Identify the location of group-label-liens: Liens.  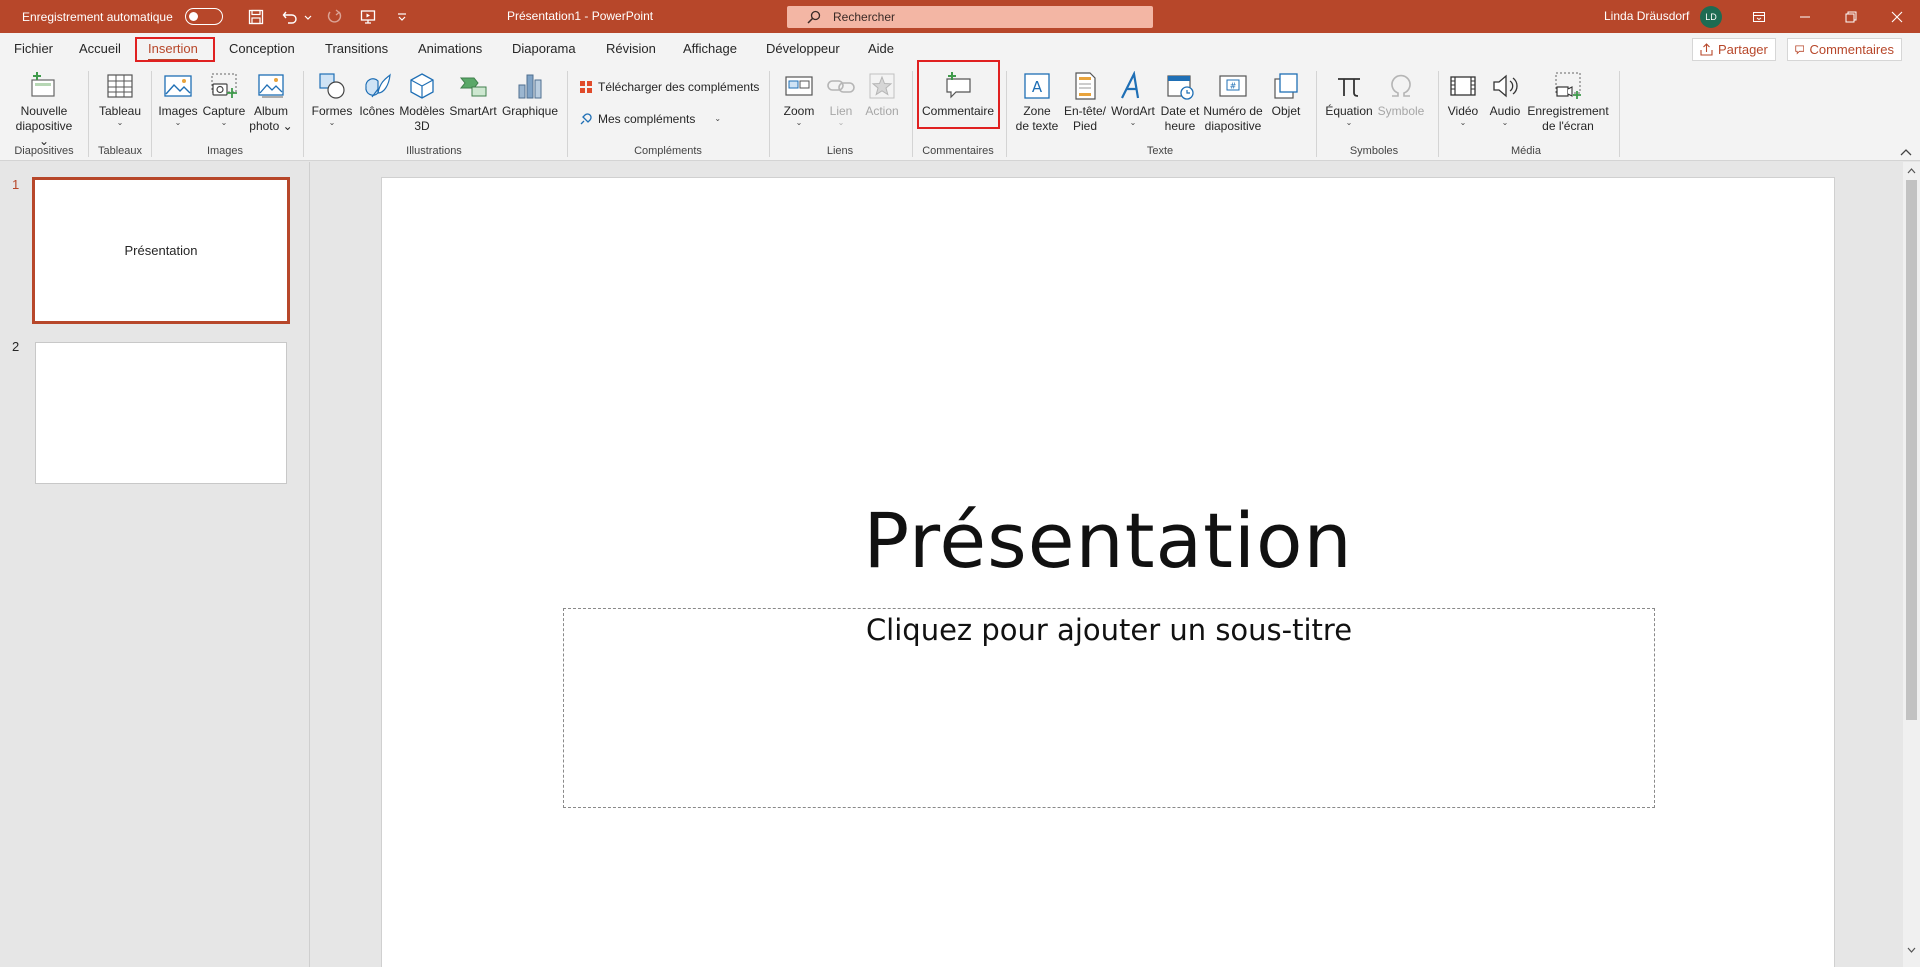
(840, 151).